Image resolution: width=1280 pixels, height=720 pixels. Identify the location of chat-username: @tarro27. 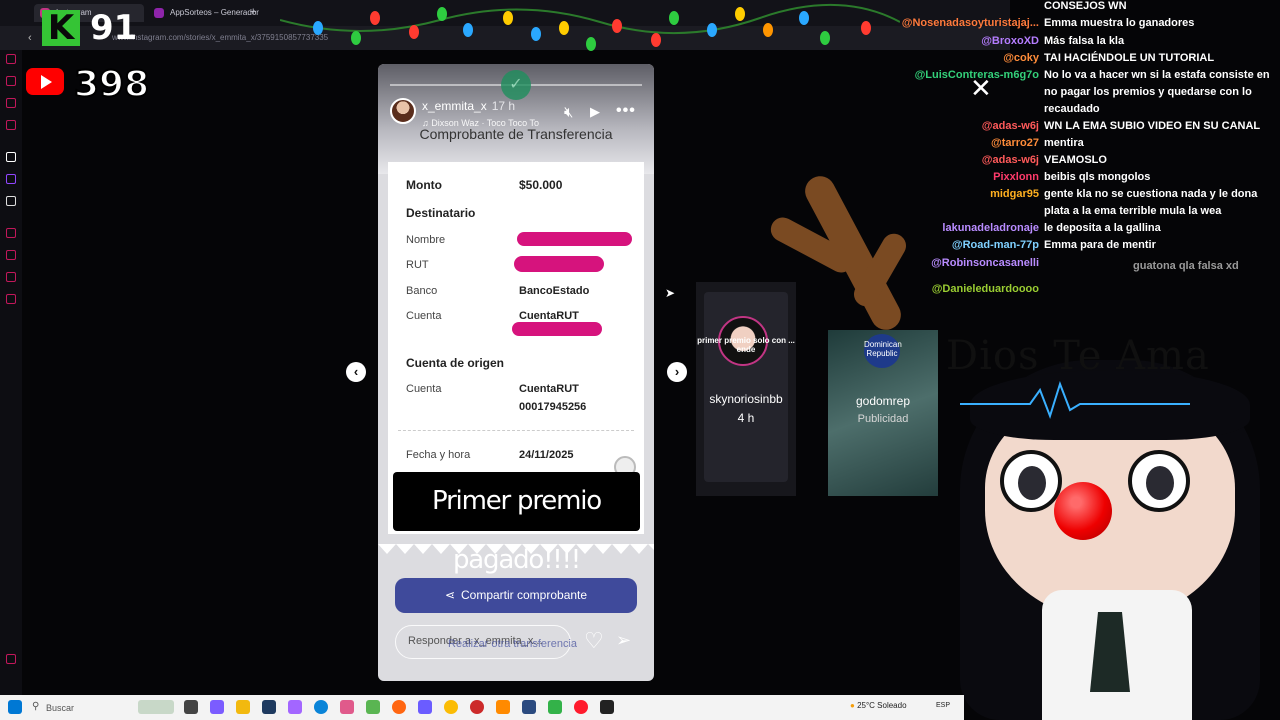
(1015, 143).